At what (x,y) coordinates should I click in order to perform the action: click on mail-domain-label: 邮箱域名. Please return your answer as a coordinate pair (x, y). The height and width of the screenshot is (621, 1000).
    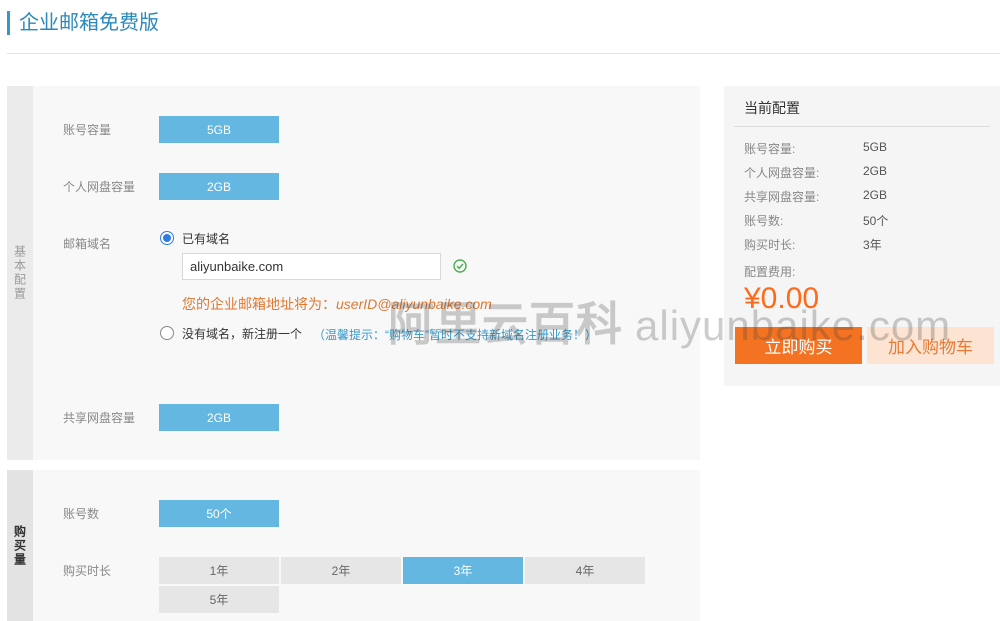
    Looking at the image, I should click on (87, 244).